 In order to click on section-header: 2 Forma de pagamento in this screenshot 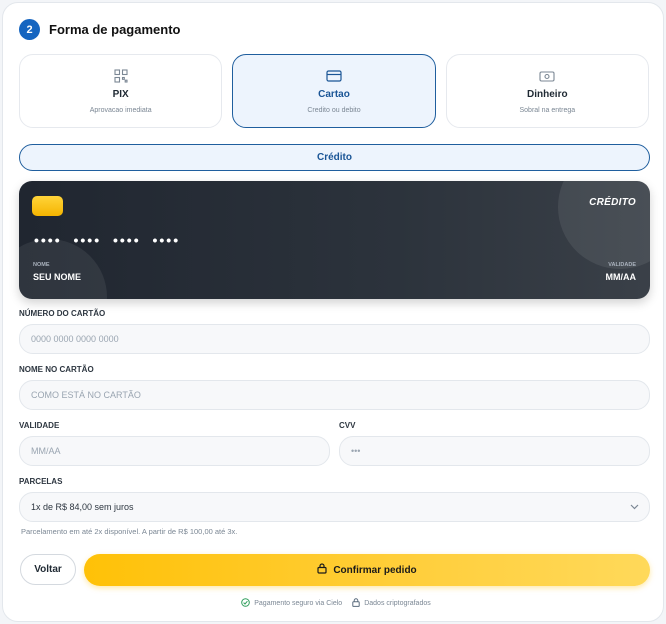, I will do `click(99, 29)`.